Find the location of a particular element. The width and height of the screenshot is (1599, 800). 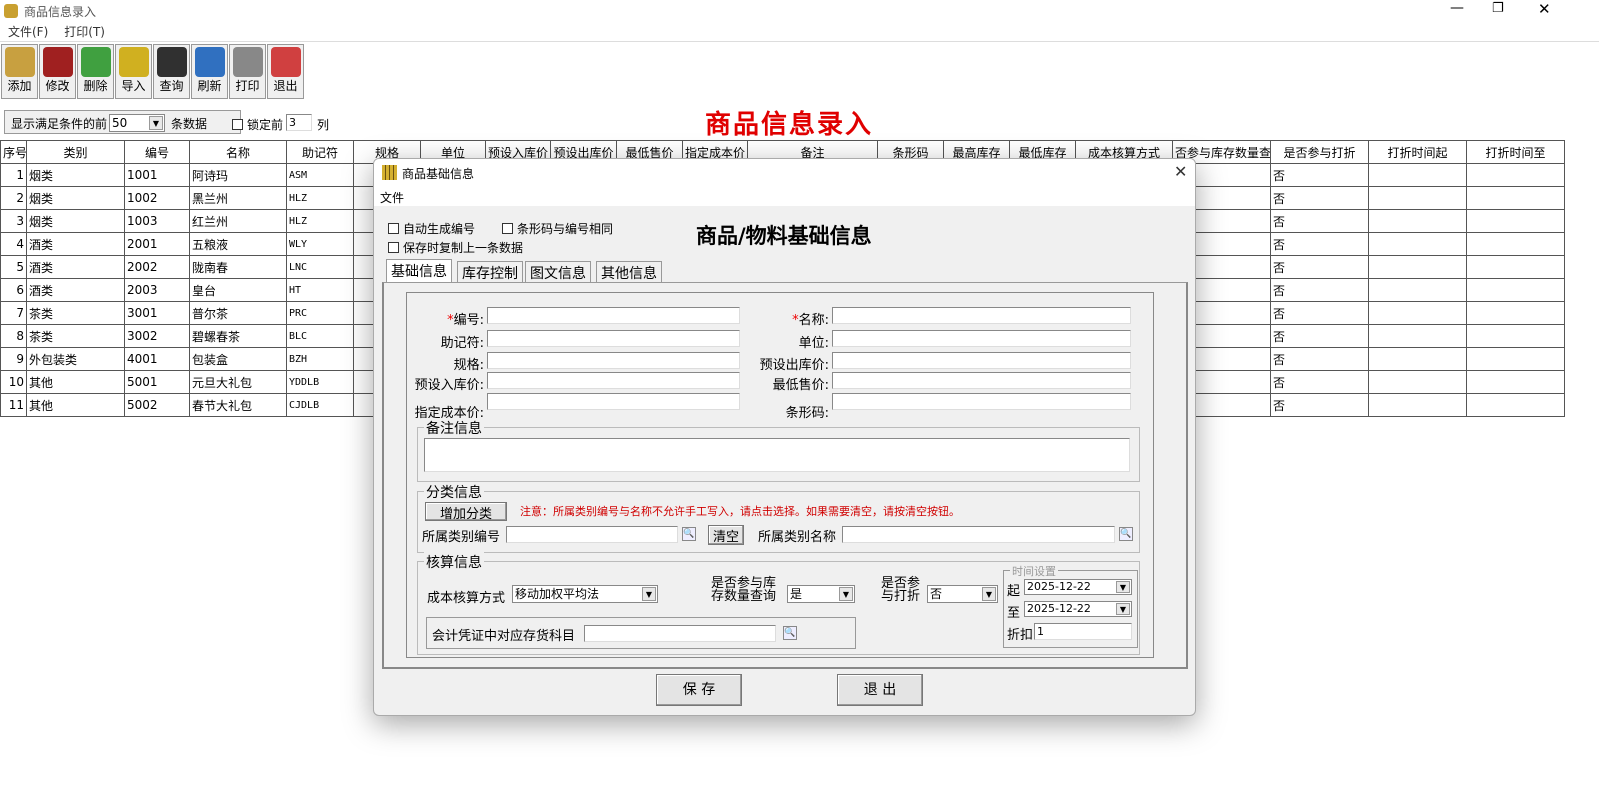

table-cell: 11 is located at coordinates (13, 405).